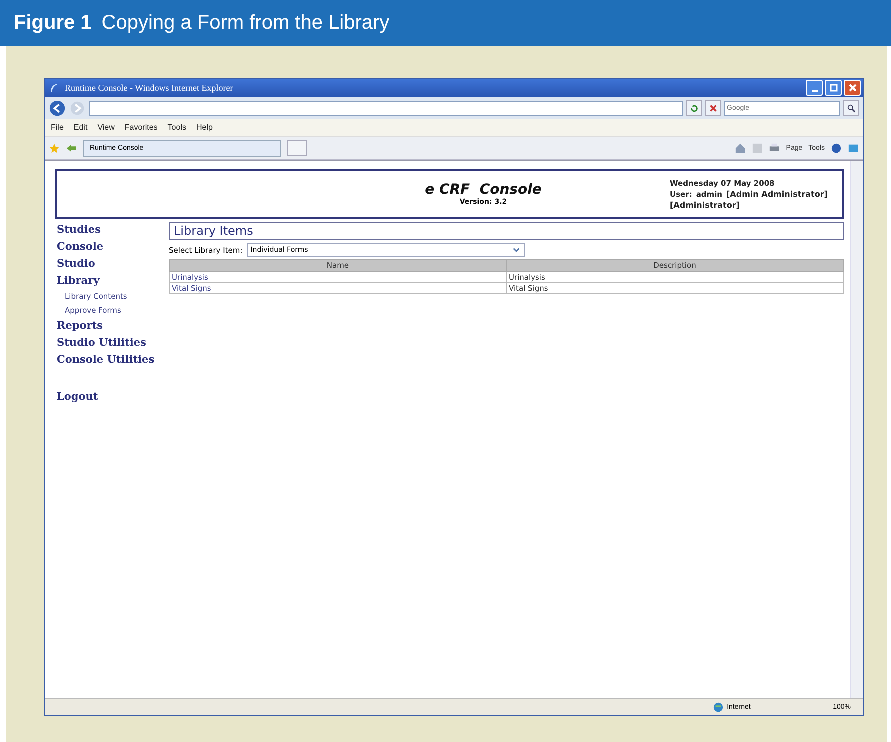 Image resolution: width=891 pixels, height=742 pixels. Describe the element at coordinates (81, 127) in the screenshot. I see `menu-item: Edit` at that location.